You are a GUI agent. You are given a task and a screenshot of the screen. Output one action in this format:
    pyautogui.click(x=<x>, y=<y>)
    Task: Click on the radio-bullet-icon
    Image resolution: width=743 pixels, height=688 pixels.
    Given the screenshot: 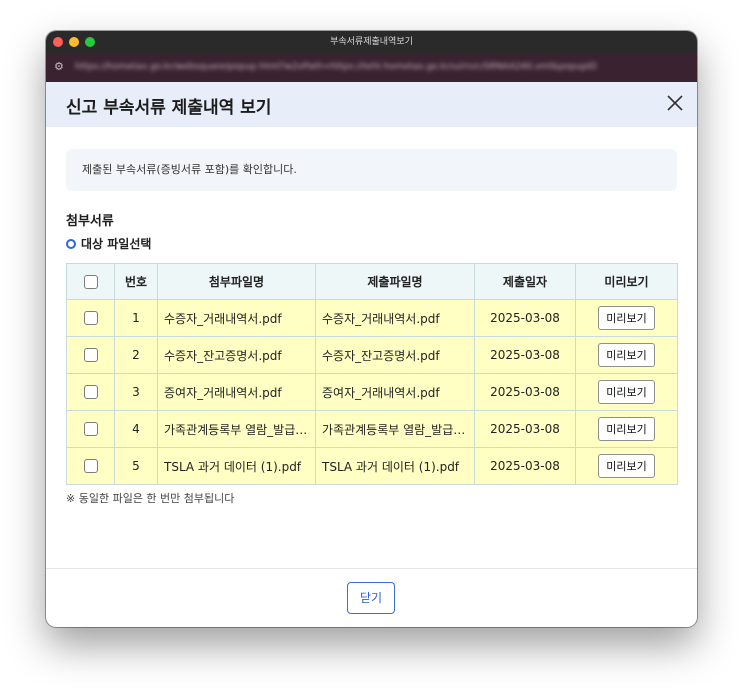 What is the action you would take?
    pyautogui.click(x=71, y=243)
    